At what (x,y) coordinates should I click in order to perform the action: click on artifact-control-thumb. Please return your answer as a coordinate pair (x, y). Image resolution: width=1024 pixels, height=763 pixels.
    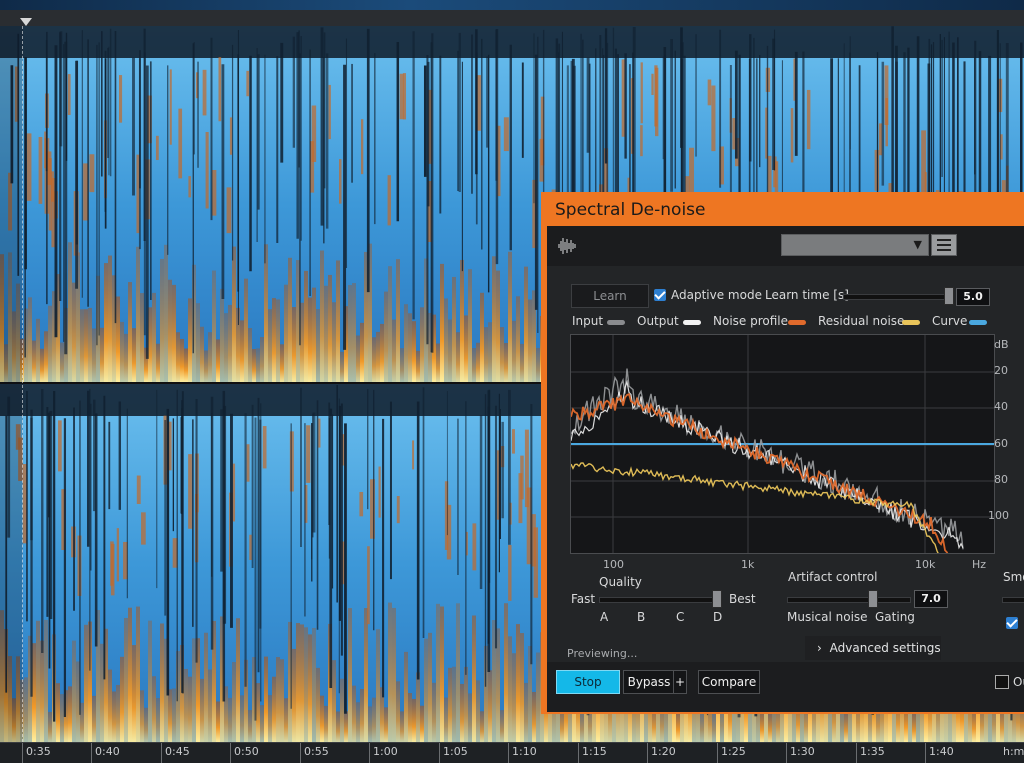
    Looking at the image, I should click on (873, 599).